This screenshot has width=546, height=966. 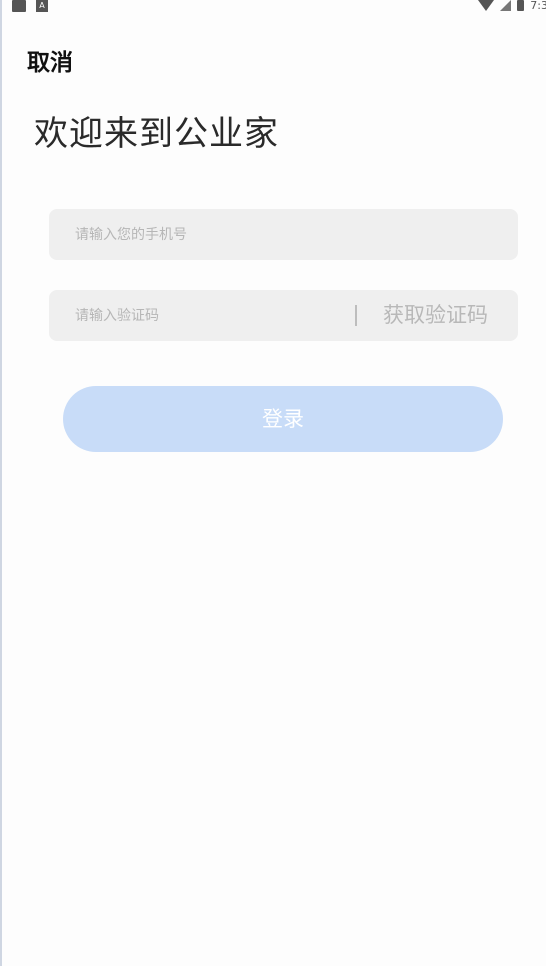 I want to click on field-divider, so click(x=356, y=315).